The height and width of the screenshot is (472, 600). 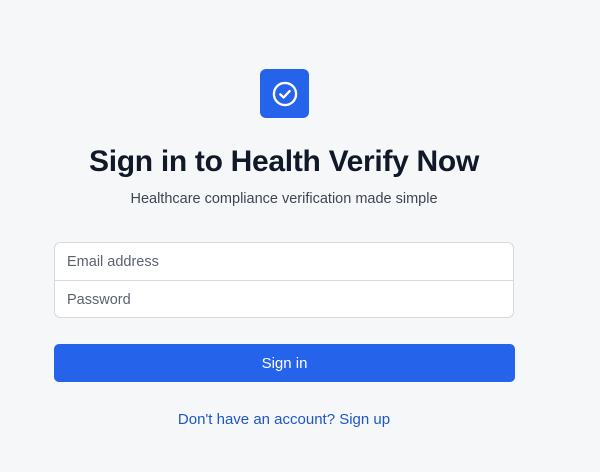 I want to click on check-circle-icon, so click(x=284, y=93).